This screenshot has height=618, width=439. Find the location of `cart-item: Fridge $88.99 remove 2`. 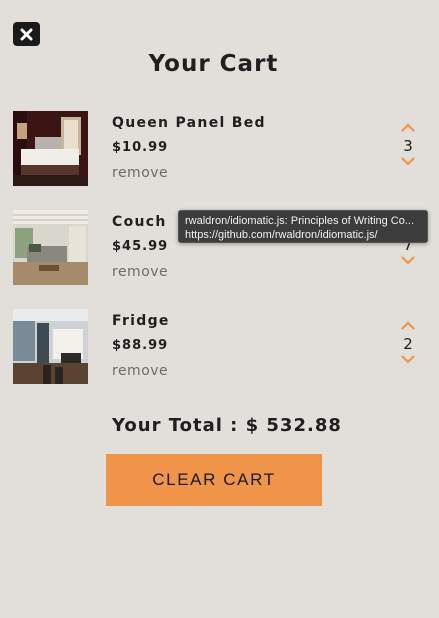

cart-item: Fridge $88.99 remove 2 is located at coordinates (220, 347).